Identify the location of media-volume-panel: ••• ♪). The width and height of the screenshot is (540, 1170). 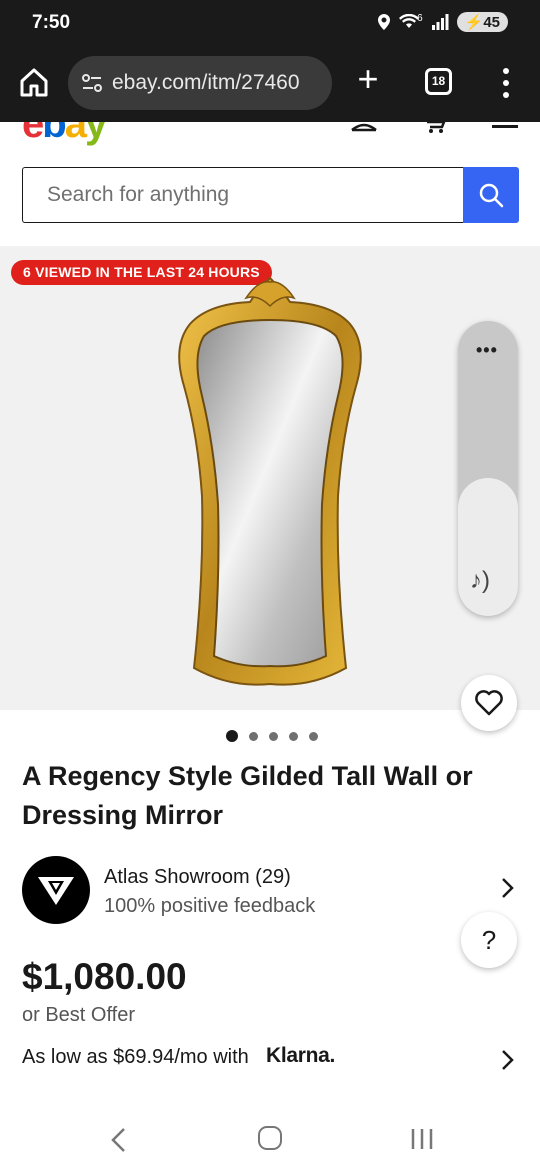
(488, 468).